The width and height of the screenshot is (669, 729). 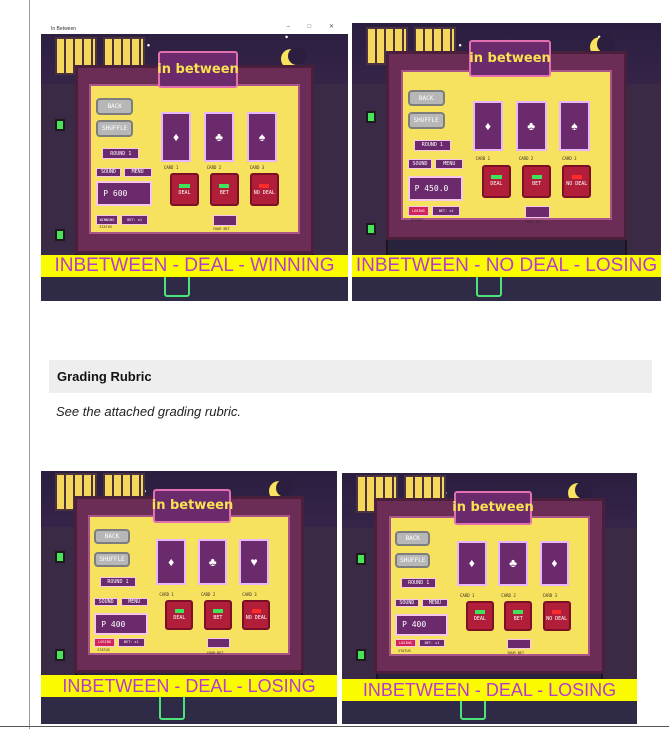 I want to click on screenshot-caption: INBETWEEN - DEAL - WINNING, so click(x=194, y=266).